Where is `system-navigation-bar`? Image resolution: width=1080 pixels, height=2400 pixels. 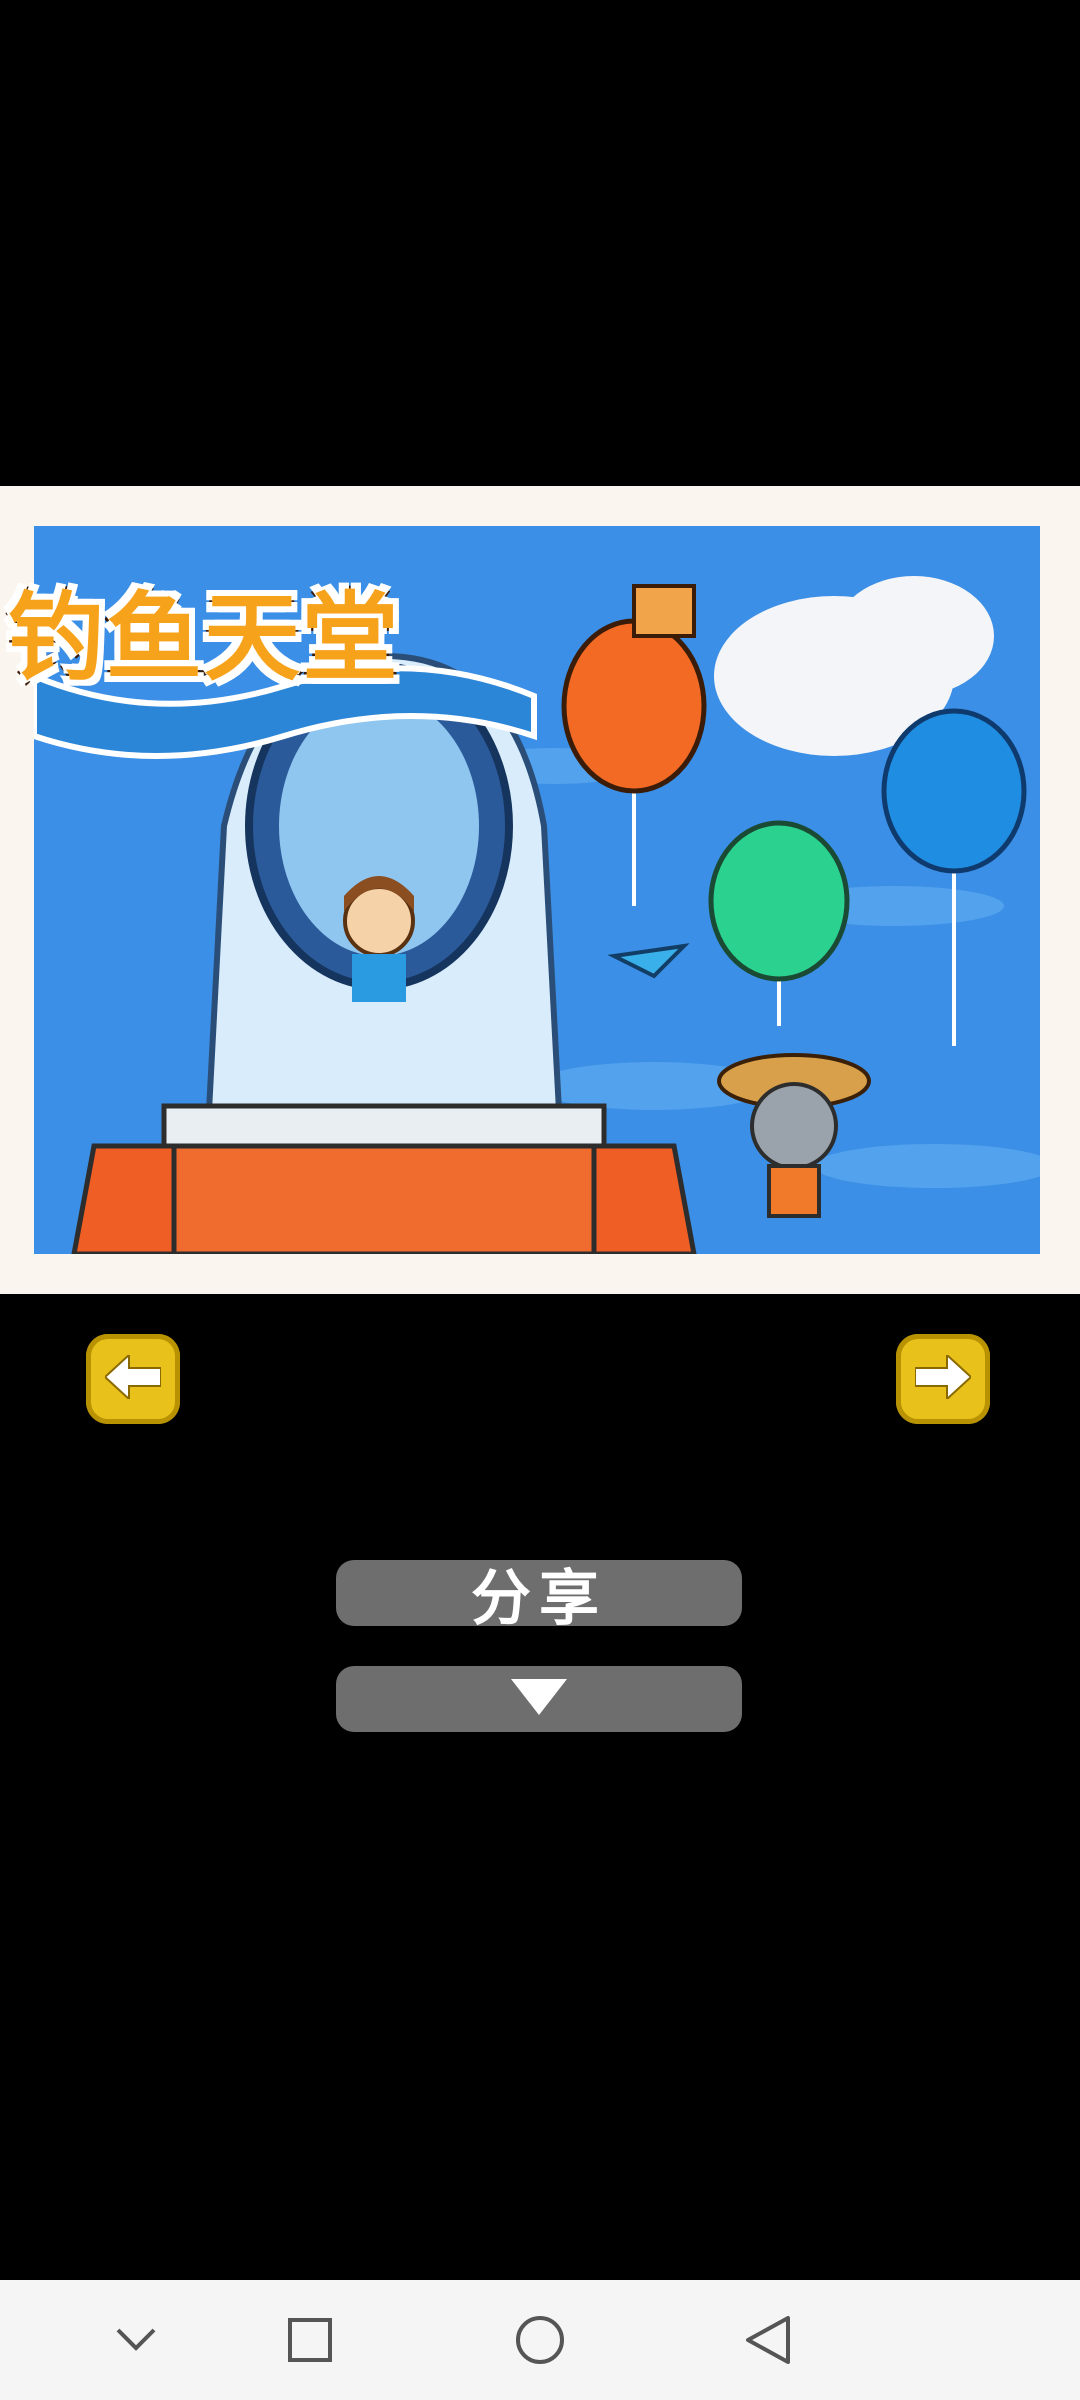
system-navigation-bar is located at coordinates (540, 2340).